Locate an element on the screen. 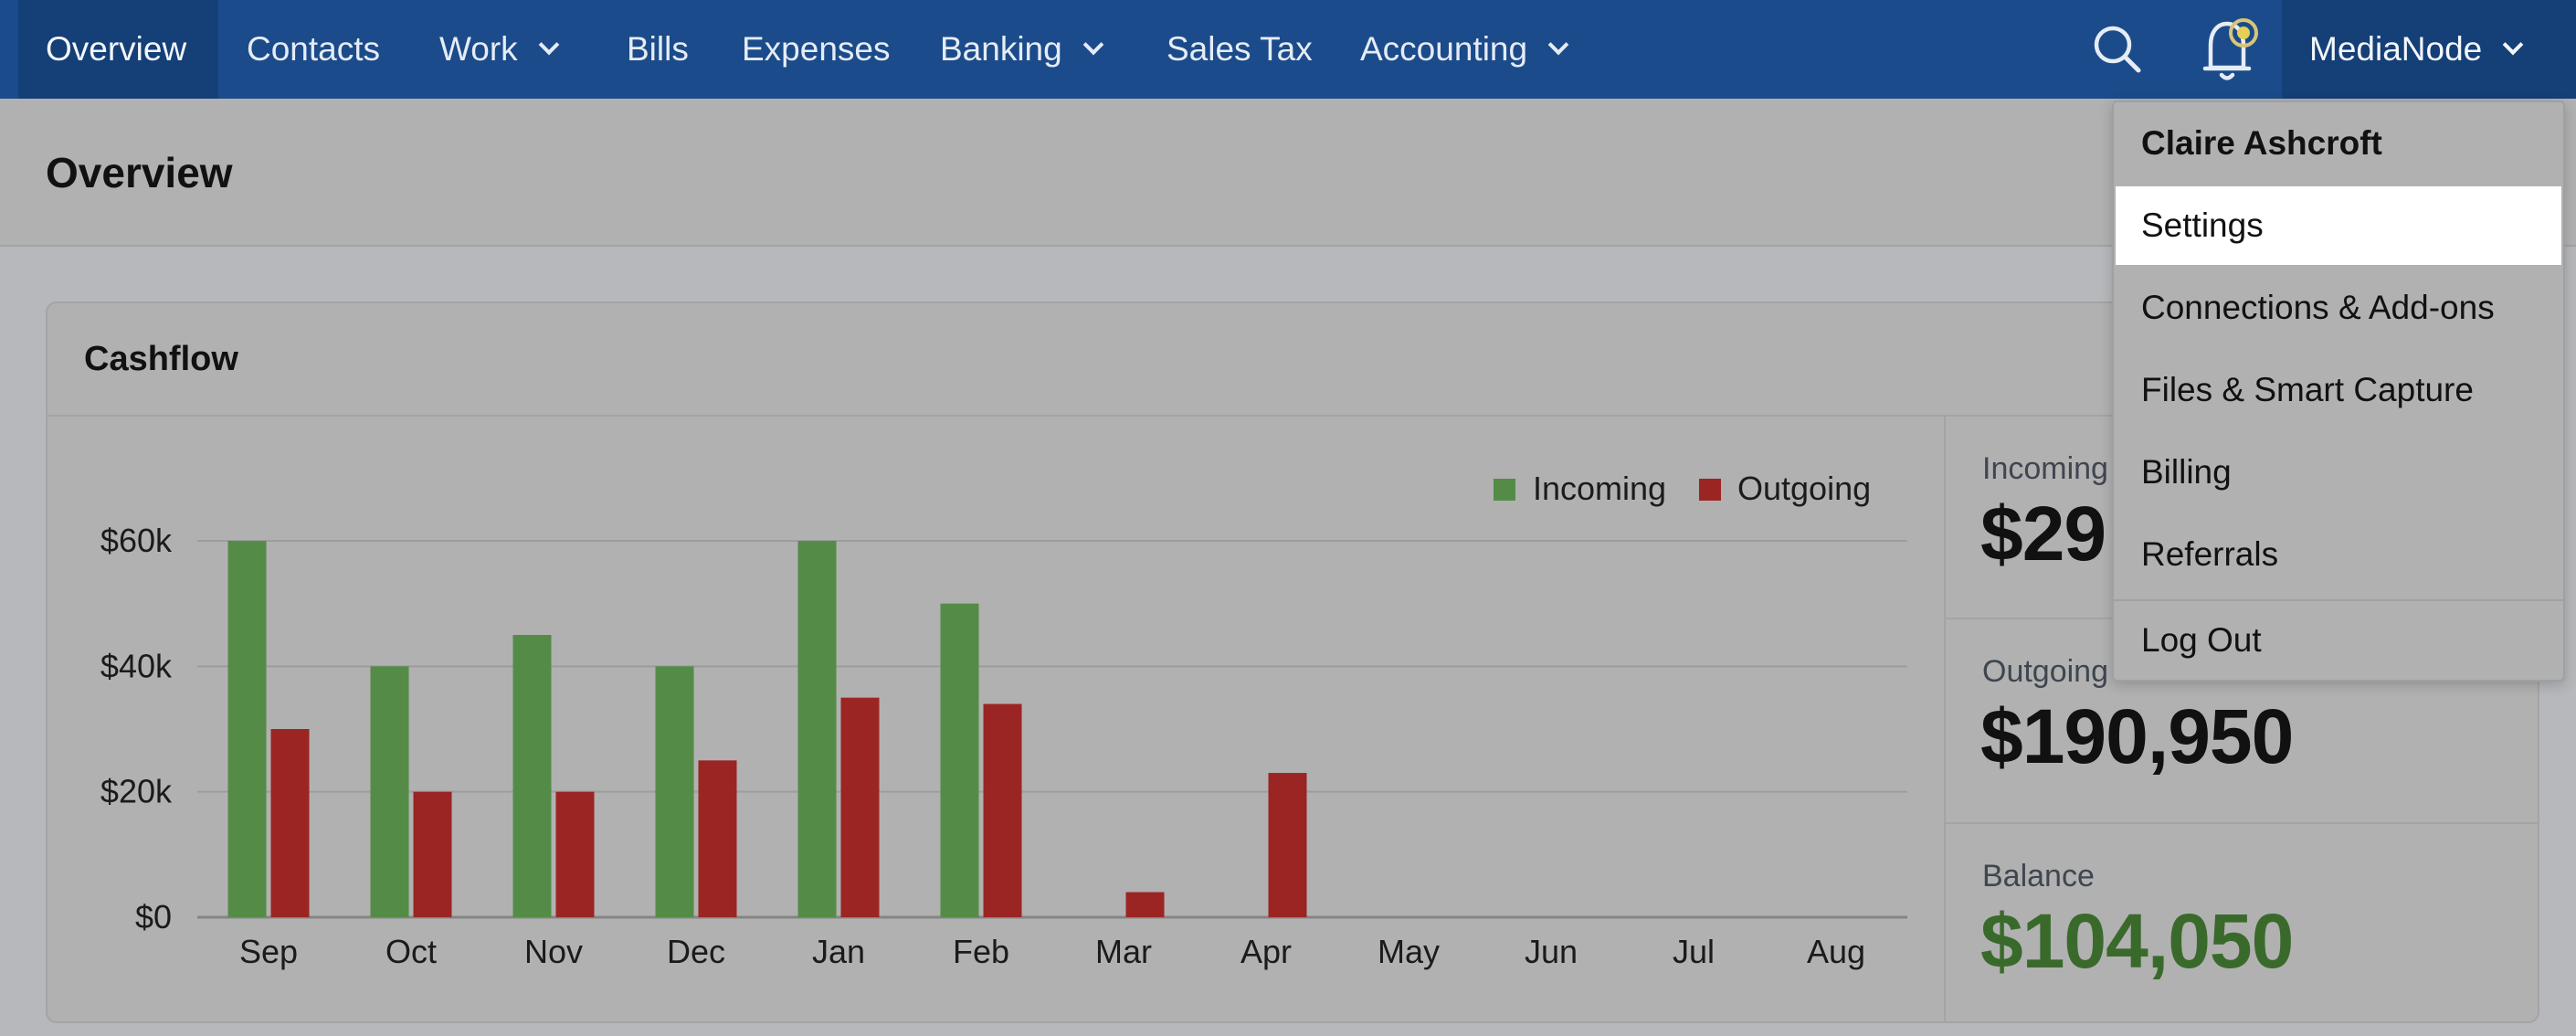 The image size is (2576, 1036). dropdown-user-name: Claire Ashcroft is located at coordinates (2261, 143).